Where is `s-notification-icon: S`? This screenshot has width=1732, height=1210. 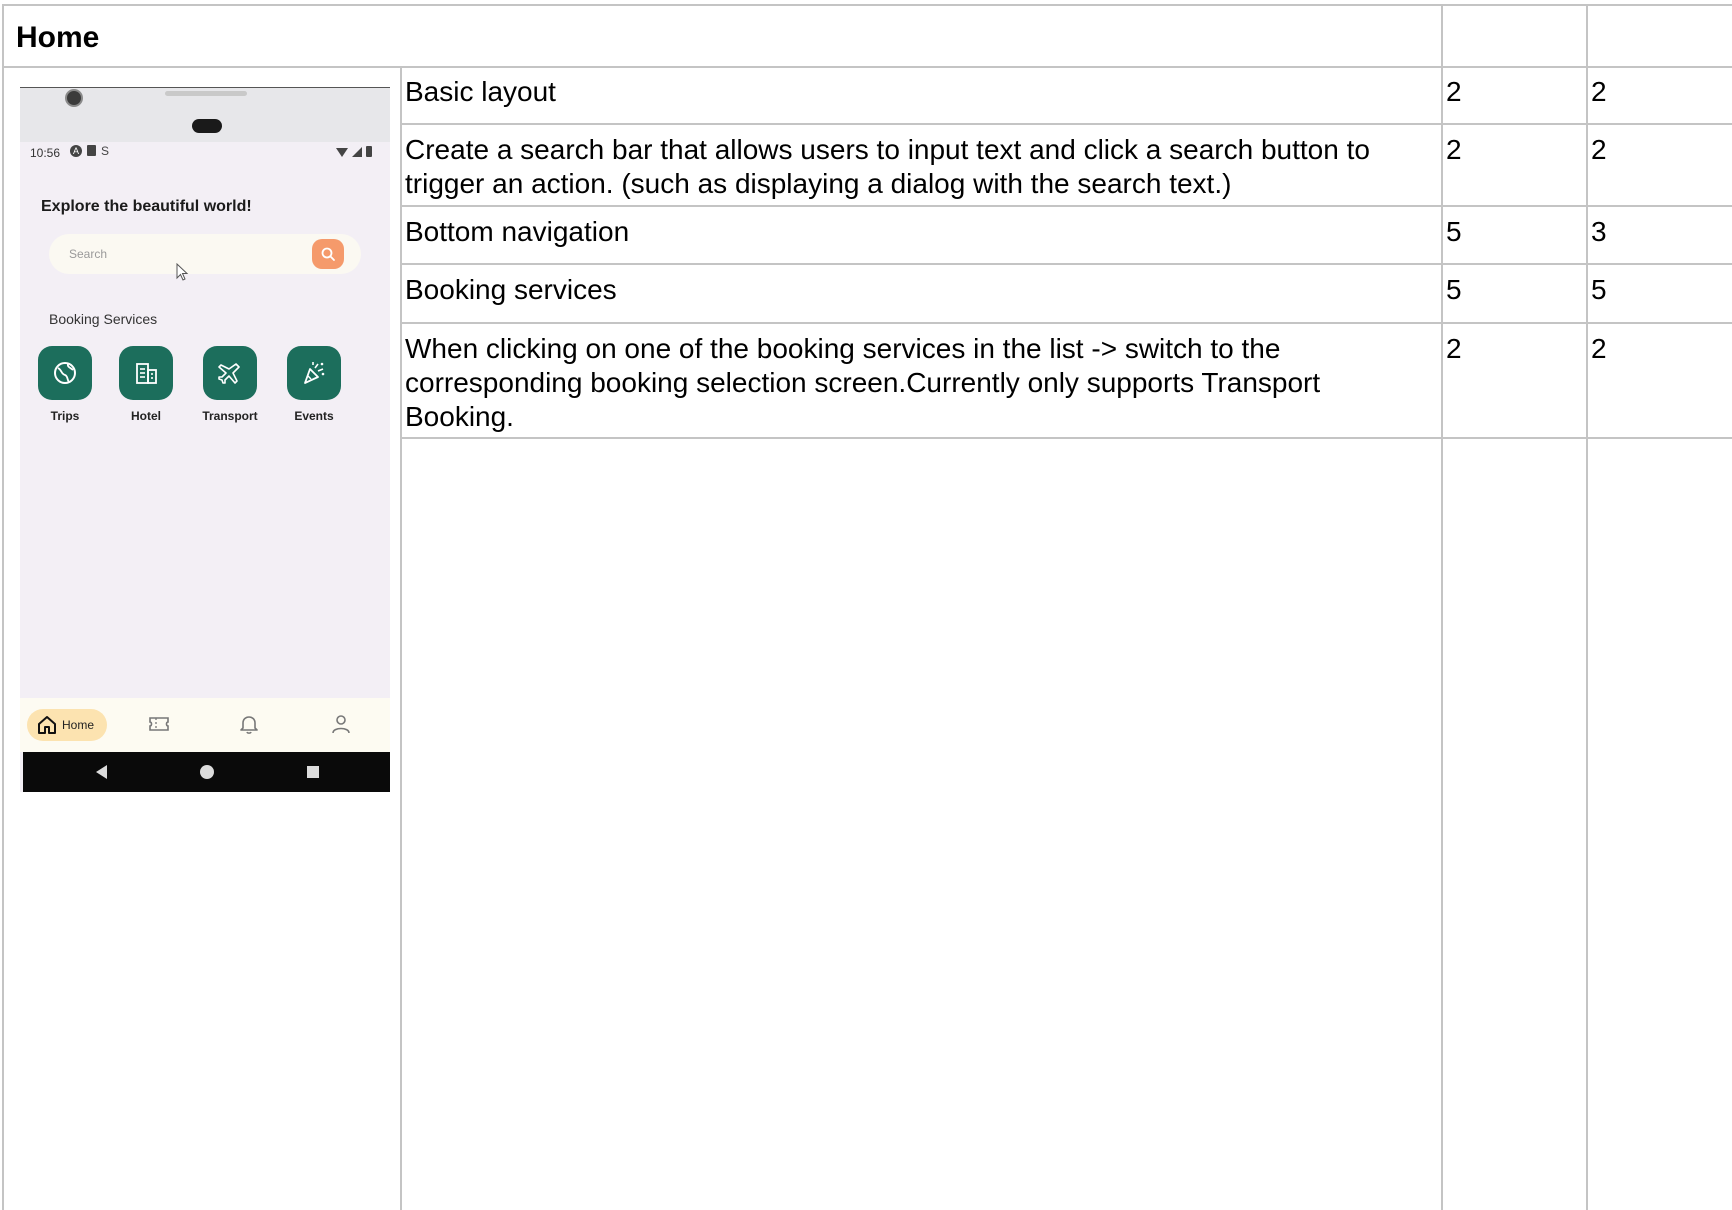 s-notification-icon: S is located at coordinates (105, 151).